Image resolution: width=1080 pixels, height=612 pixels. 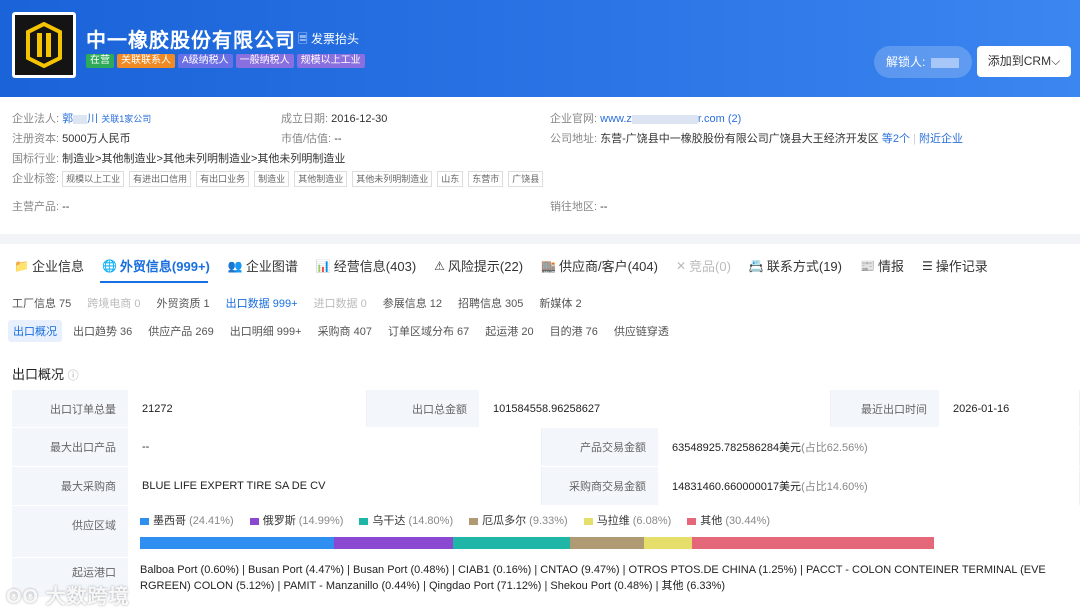 I want to click on industry-label: 国标行业:, so click(x=36, y=159).